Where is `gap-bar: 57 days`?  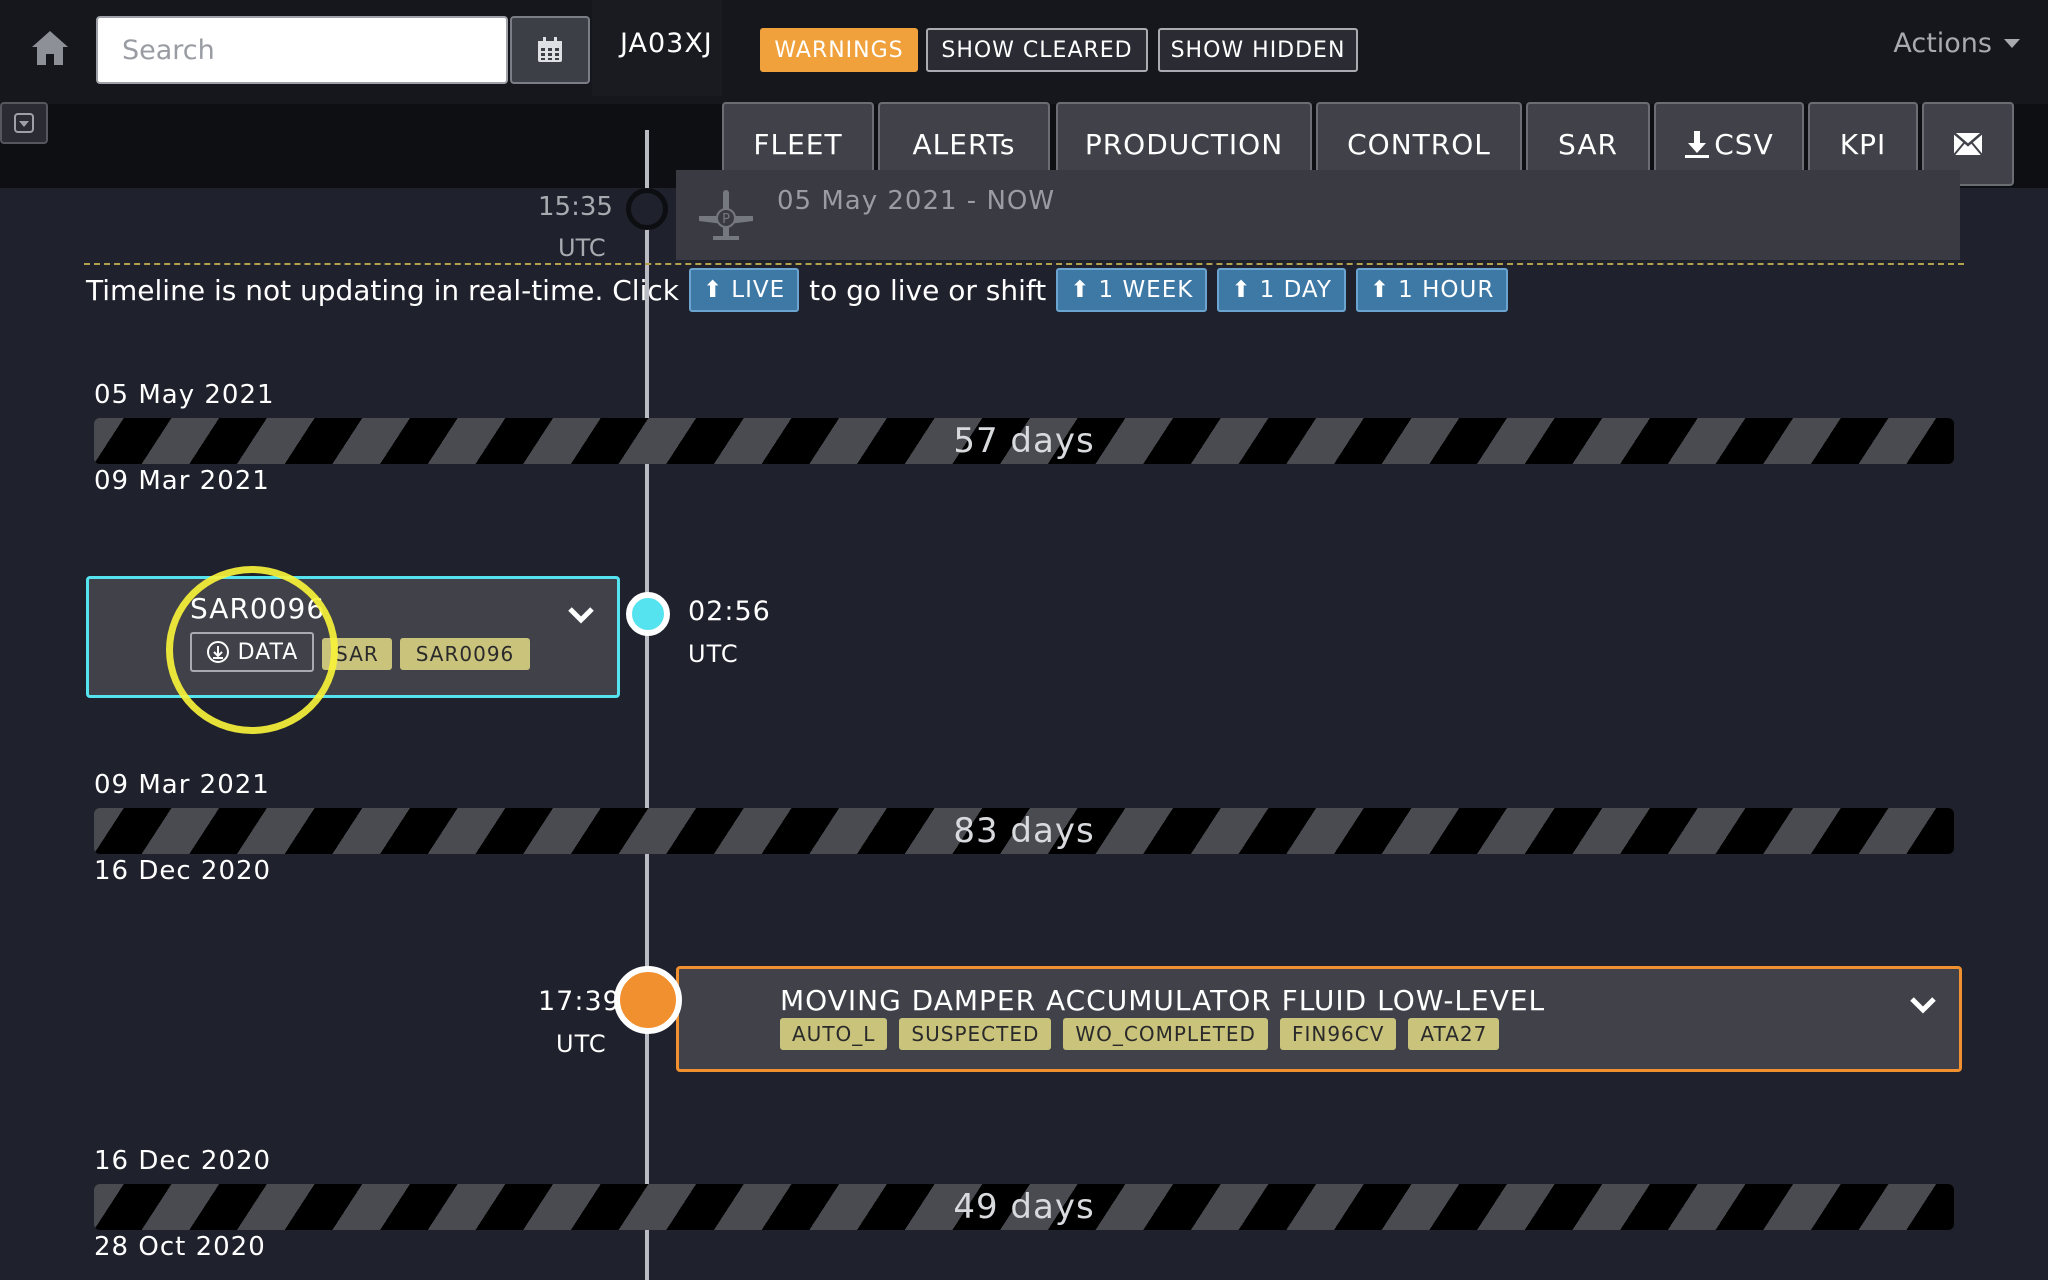 gap-bar: 57 days is located at coordinates (1024, 441).